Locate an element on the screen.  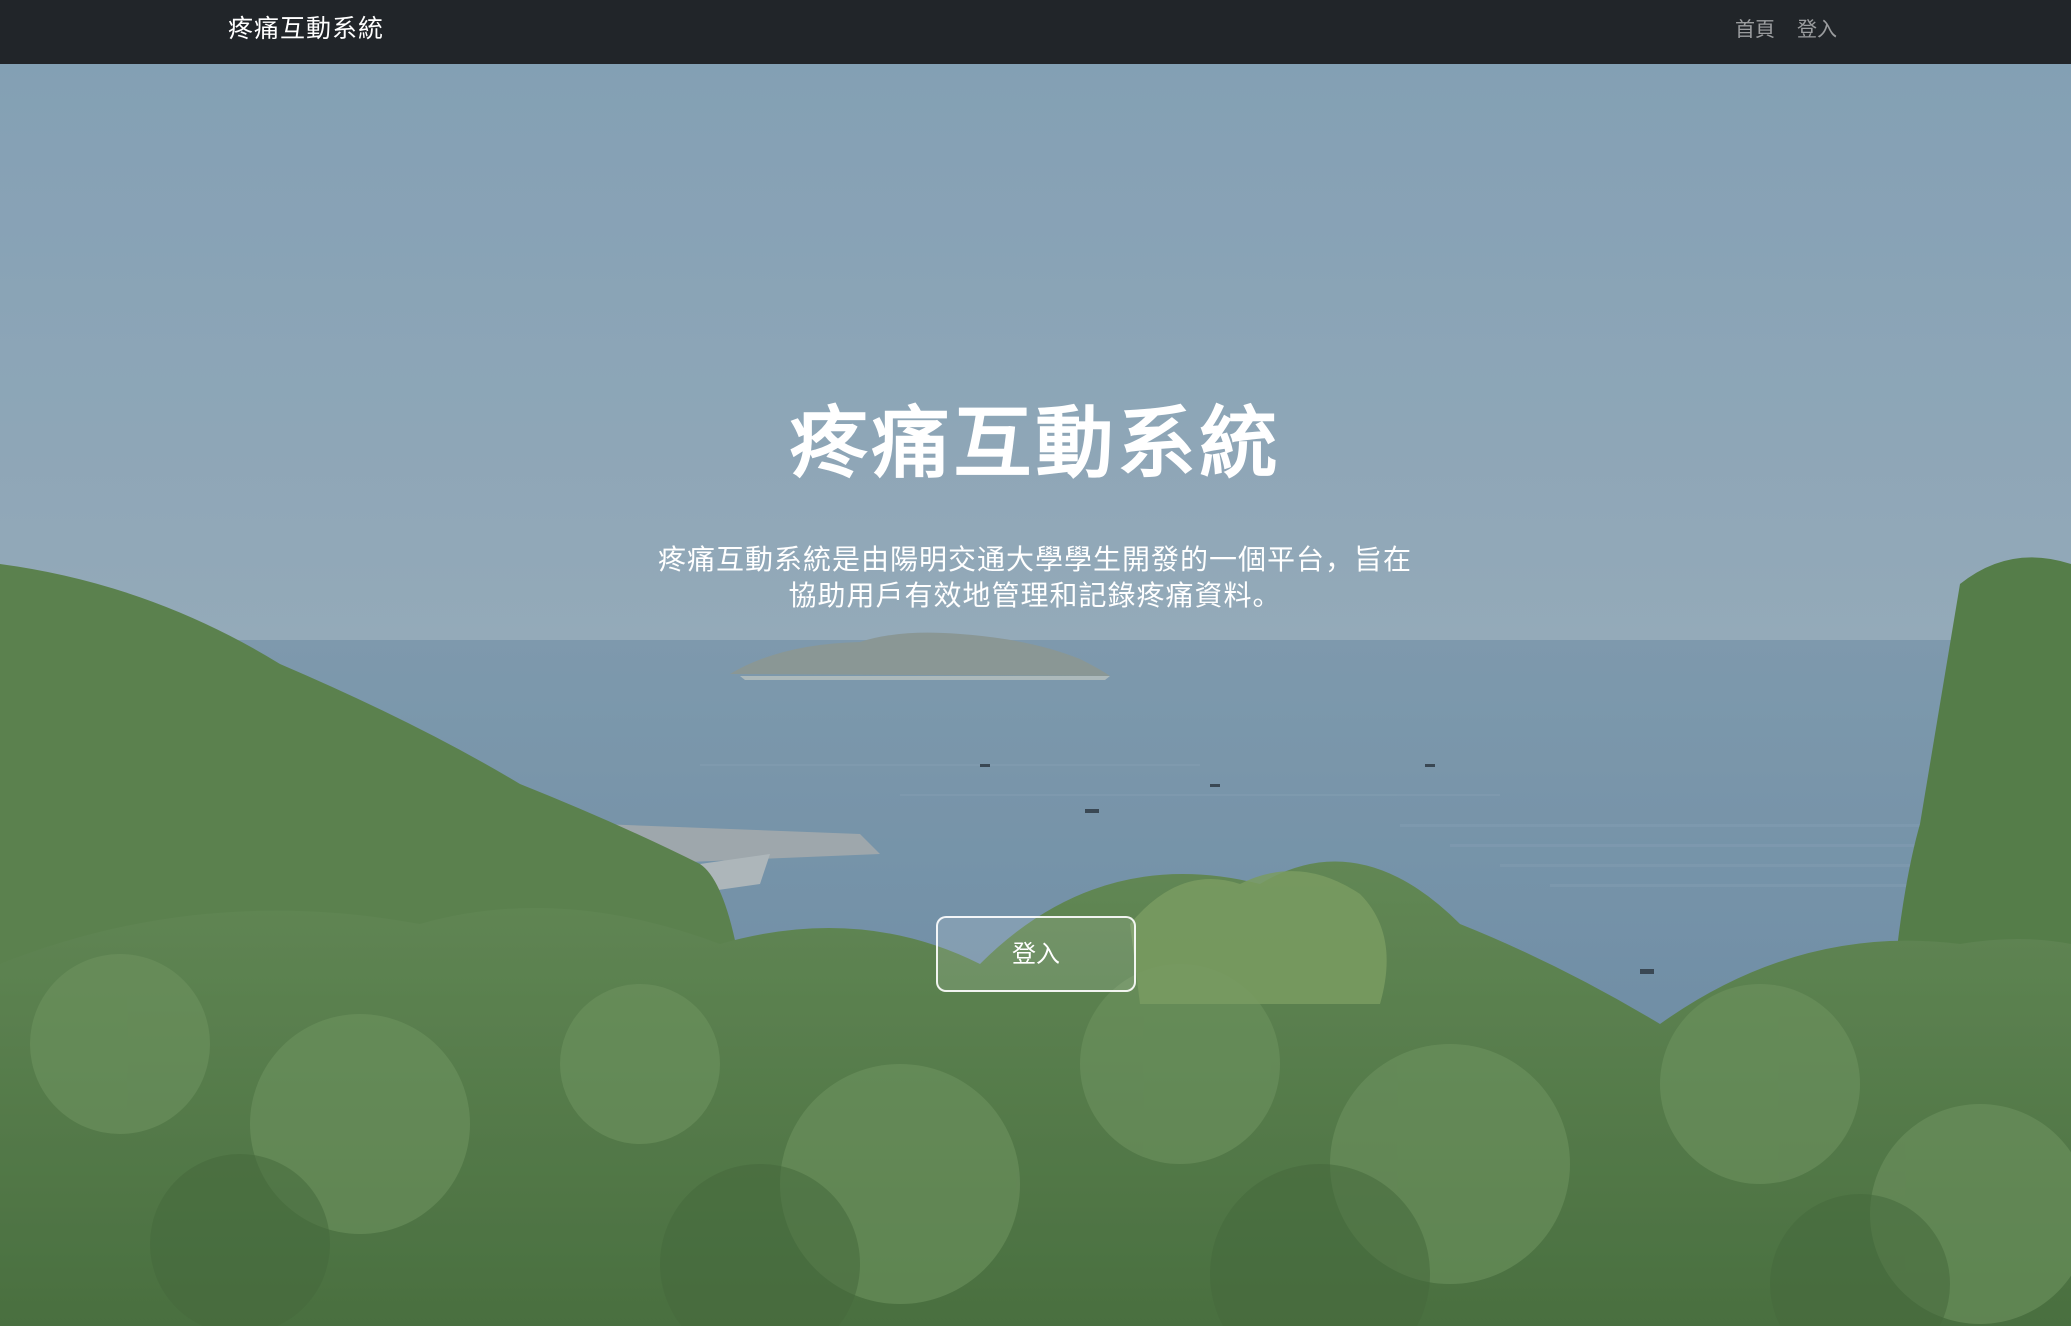
nav-link-login: 登入 is located at coordinates (1817, 29).